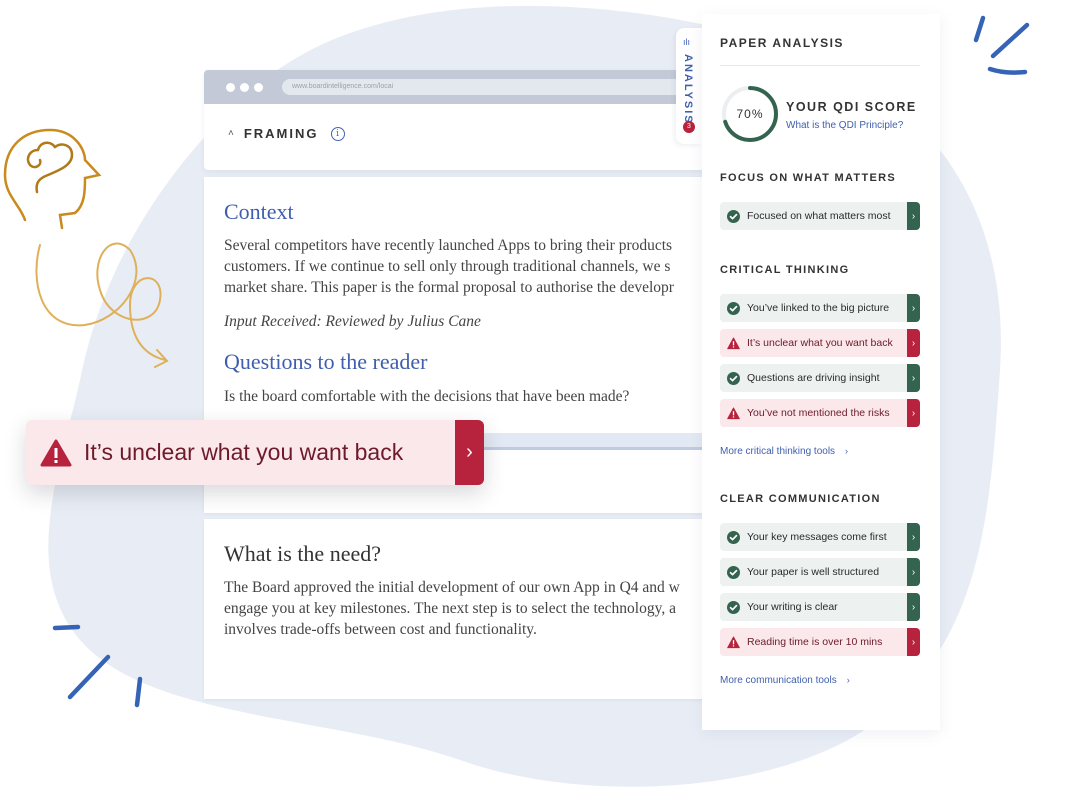 Image resolution: width=1072 pixels, height=800 pixels. Describe the element at coordinates (337, 133) in the screenshot. I see `info-icon: i` at that location.